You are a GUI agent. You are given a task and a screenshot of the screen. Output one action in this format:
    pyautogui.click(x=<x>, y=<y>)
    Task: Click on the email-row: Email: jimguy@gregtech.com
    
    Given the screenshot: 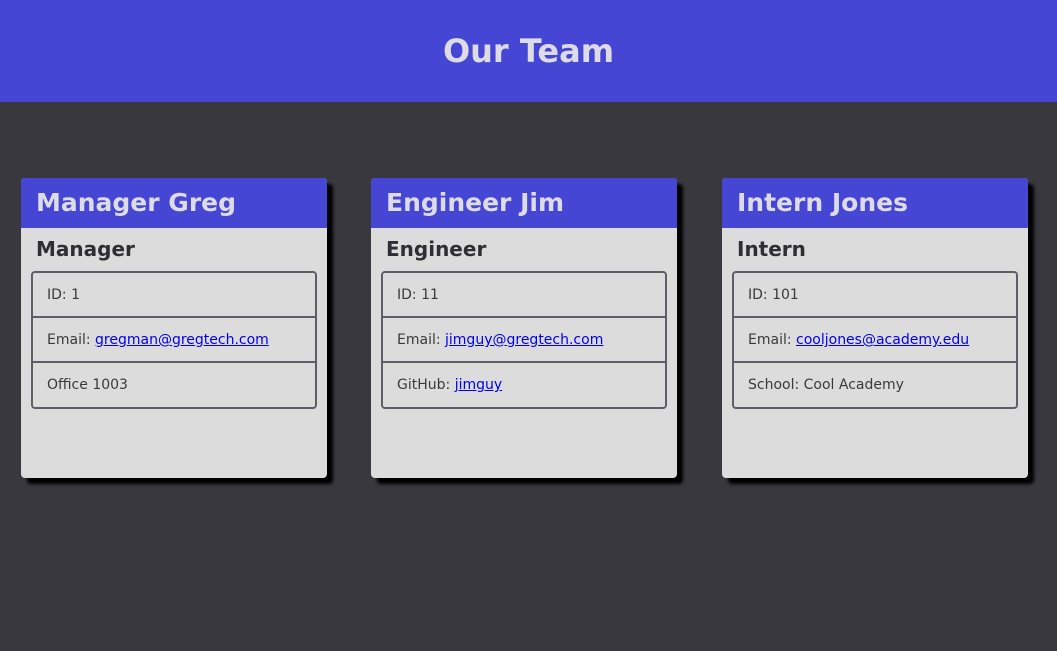 What is the action you would take?
    pyautogui.click(x=524, y=340)
    